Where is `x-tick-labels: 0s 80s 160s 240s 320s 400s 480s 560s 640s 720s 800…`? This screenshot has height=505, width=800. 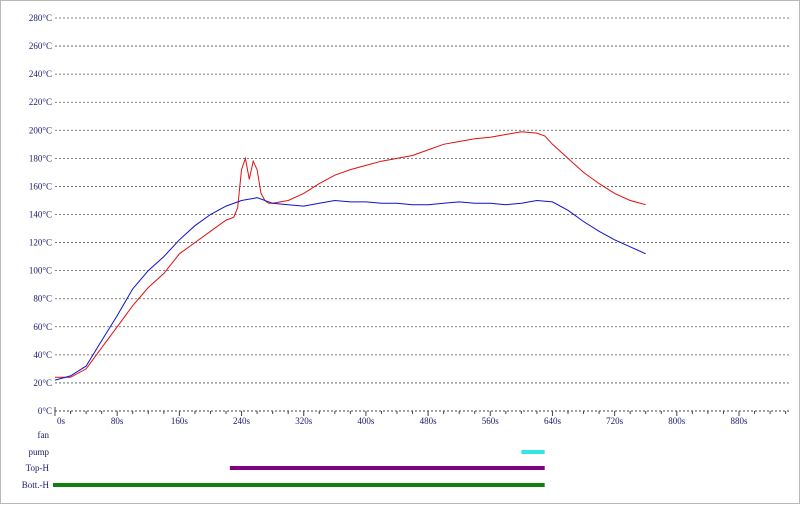
x-tick-labels: 0s 80s 160s 240s 320s 400s 480s 560s 640s 720s 800… is located at coordinates (402, 421).